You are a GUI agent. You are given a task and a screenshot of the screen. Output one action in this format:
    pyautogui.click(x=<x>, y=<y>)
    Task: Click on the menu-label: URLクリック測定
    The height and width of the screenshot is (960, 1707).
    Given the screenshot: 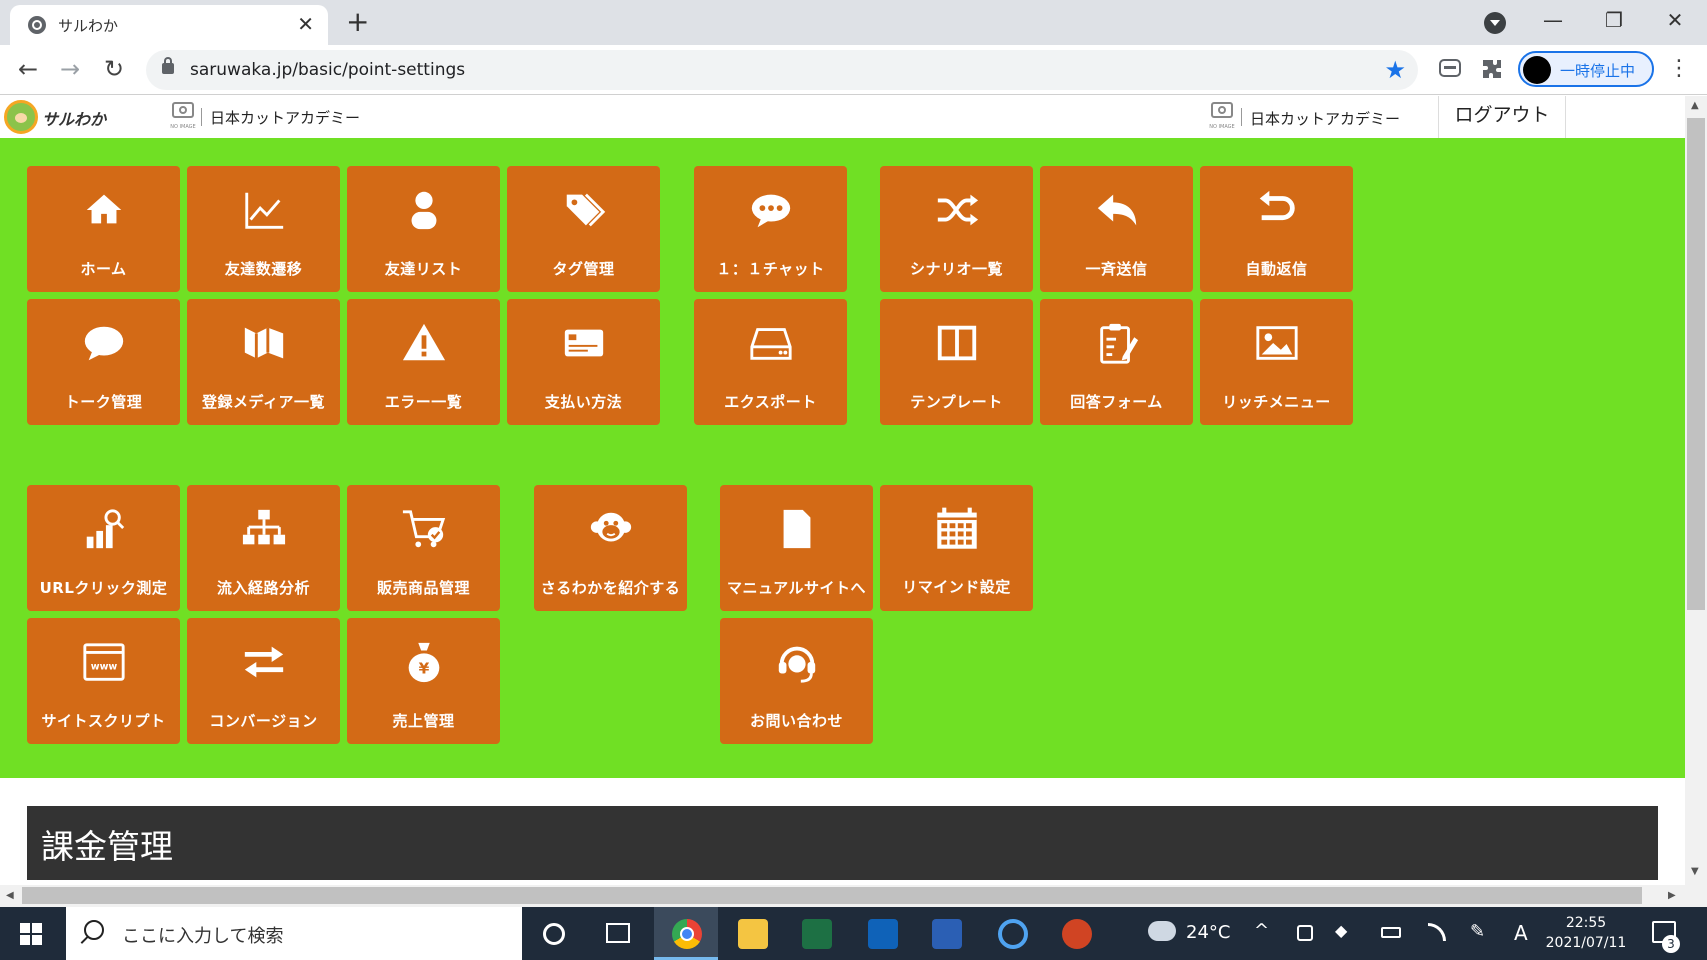 What is the action you would take?
    pyautogui.click(x=103, y=588)
    